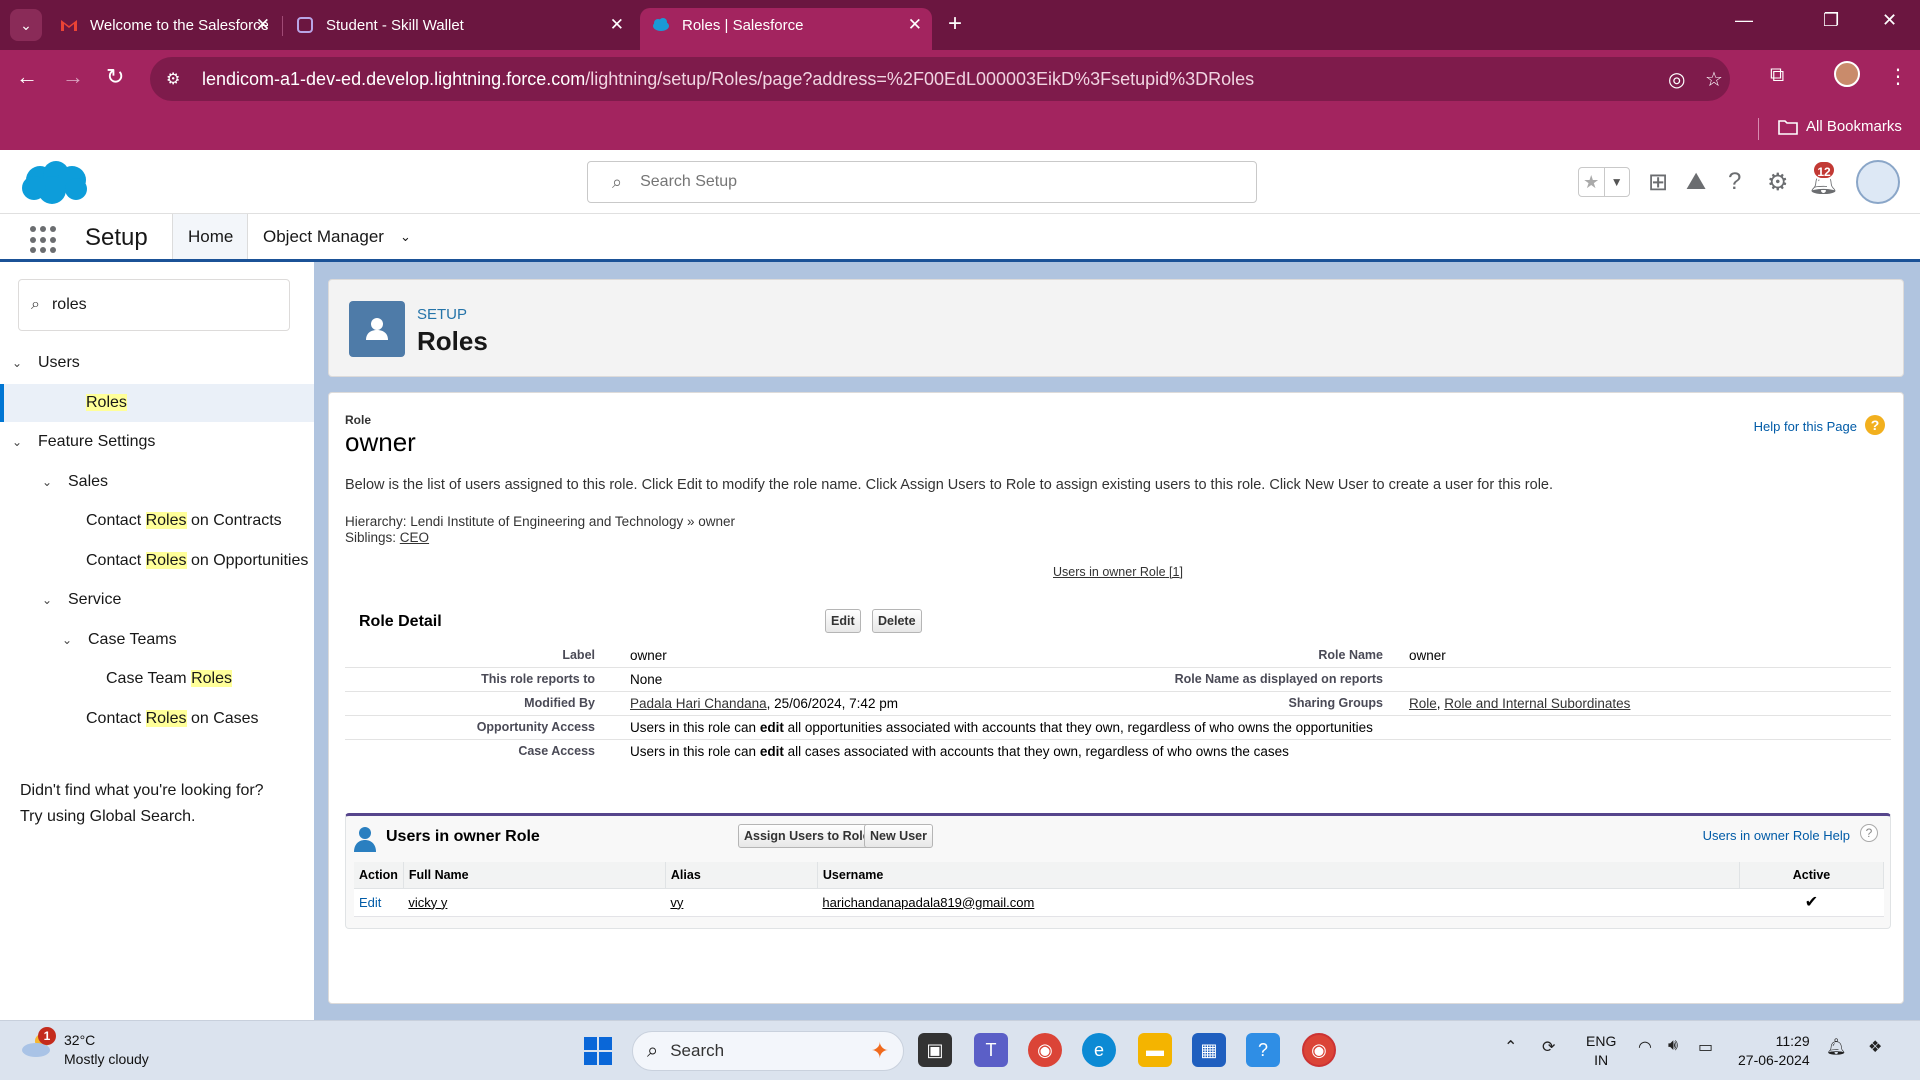 The height and width of the screenshot is (1080, 1920). I want to click on tree-item: ⌄ Case Teams, so click(157, 640).